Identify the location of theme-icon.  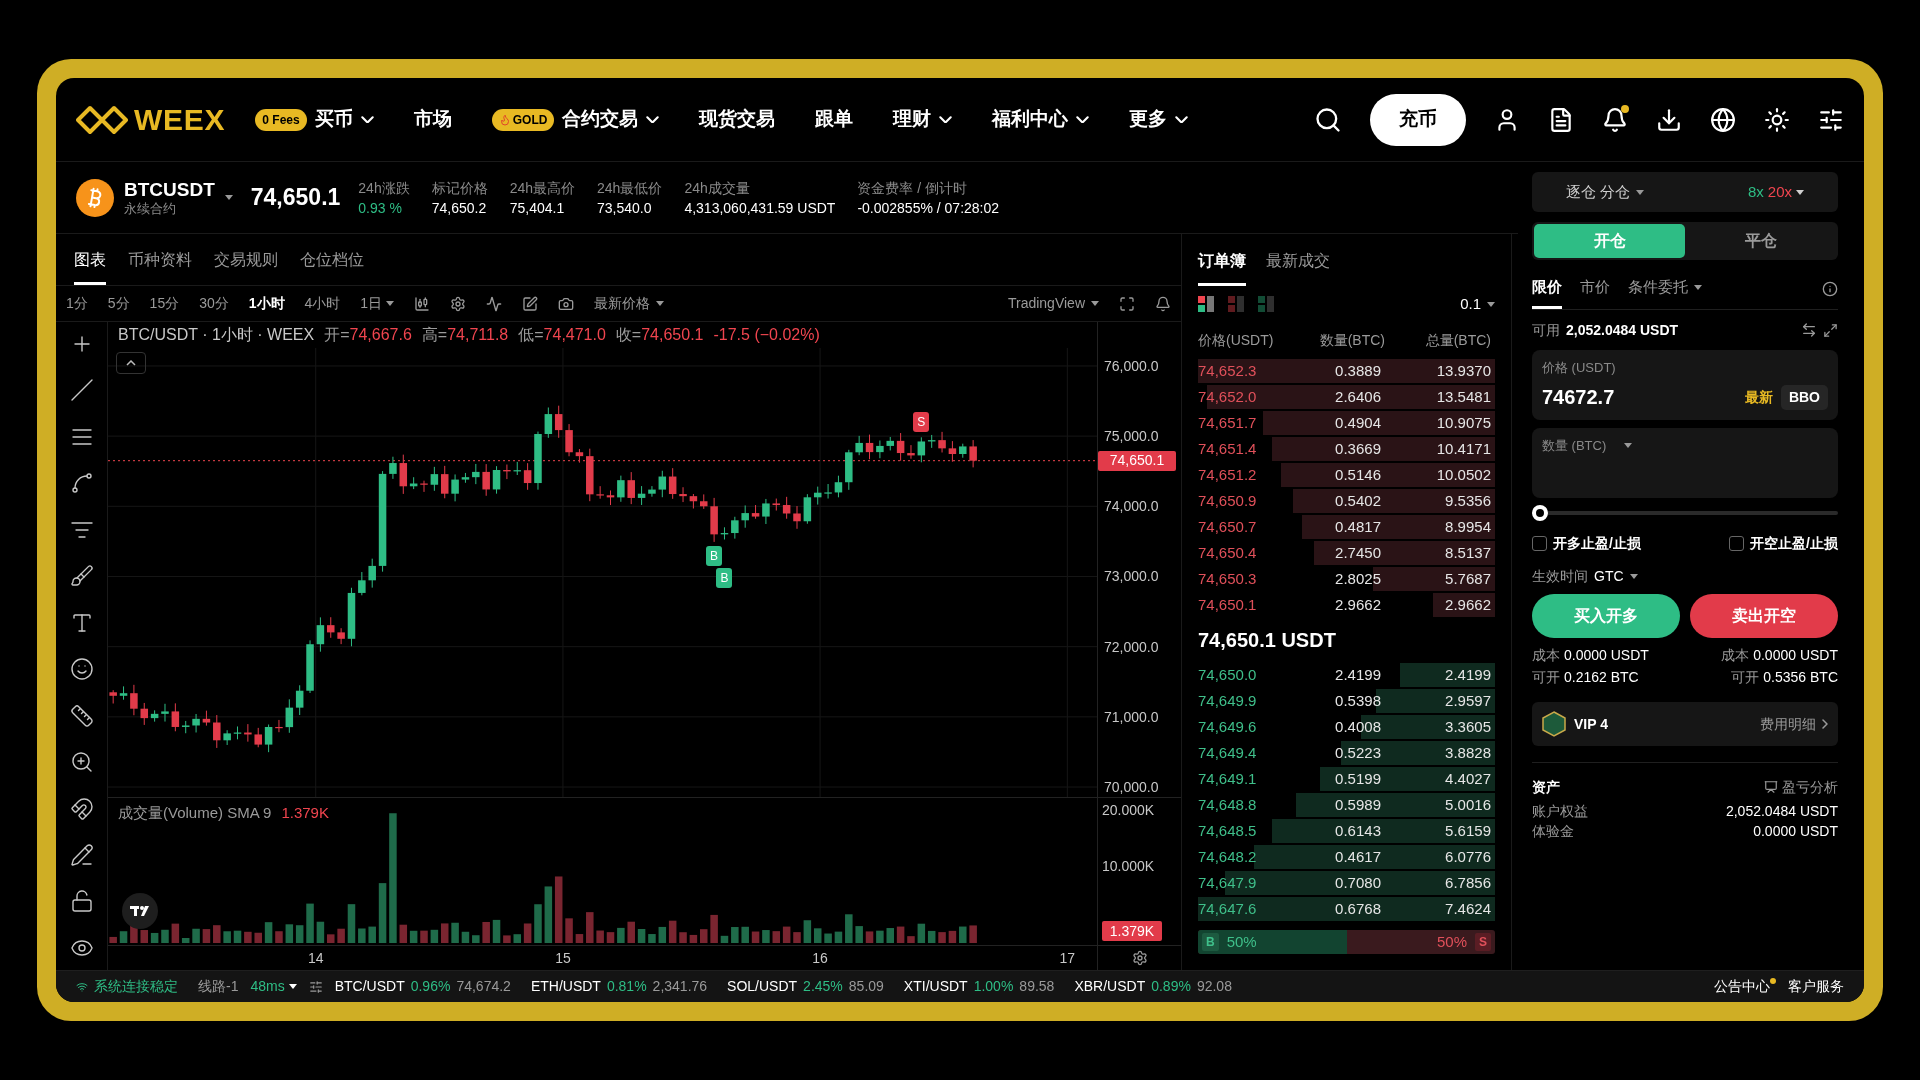
(1777, 119).